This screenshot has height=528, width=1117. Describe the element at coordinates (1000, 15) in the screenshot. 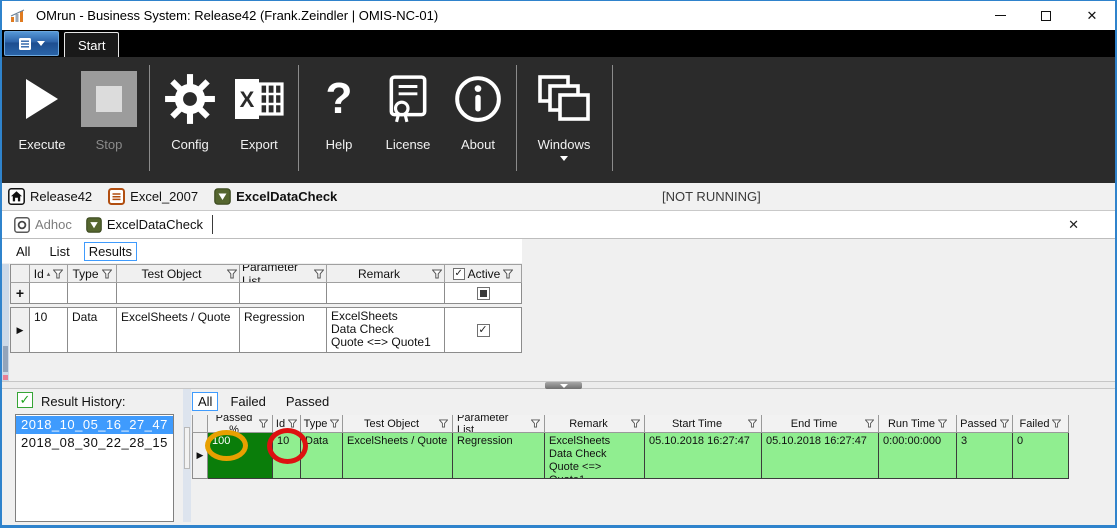

I see `minimize-button` at that location.